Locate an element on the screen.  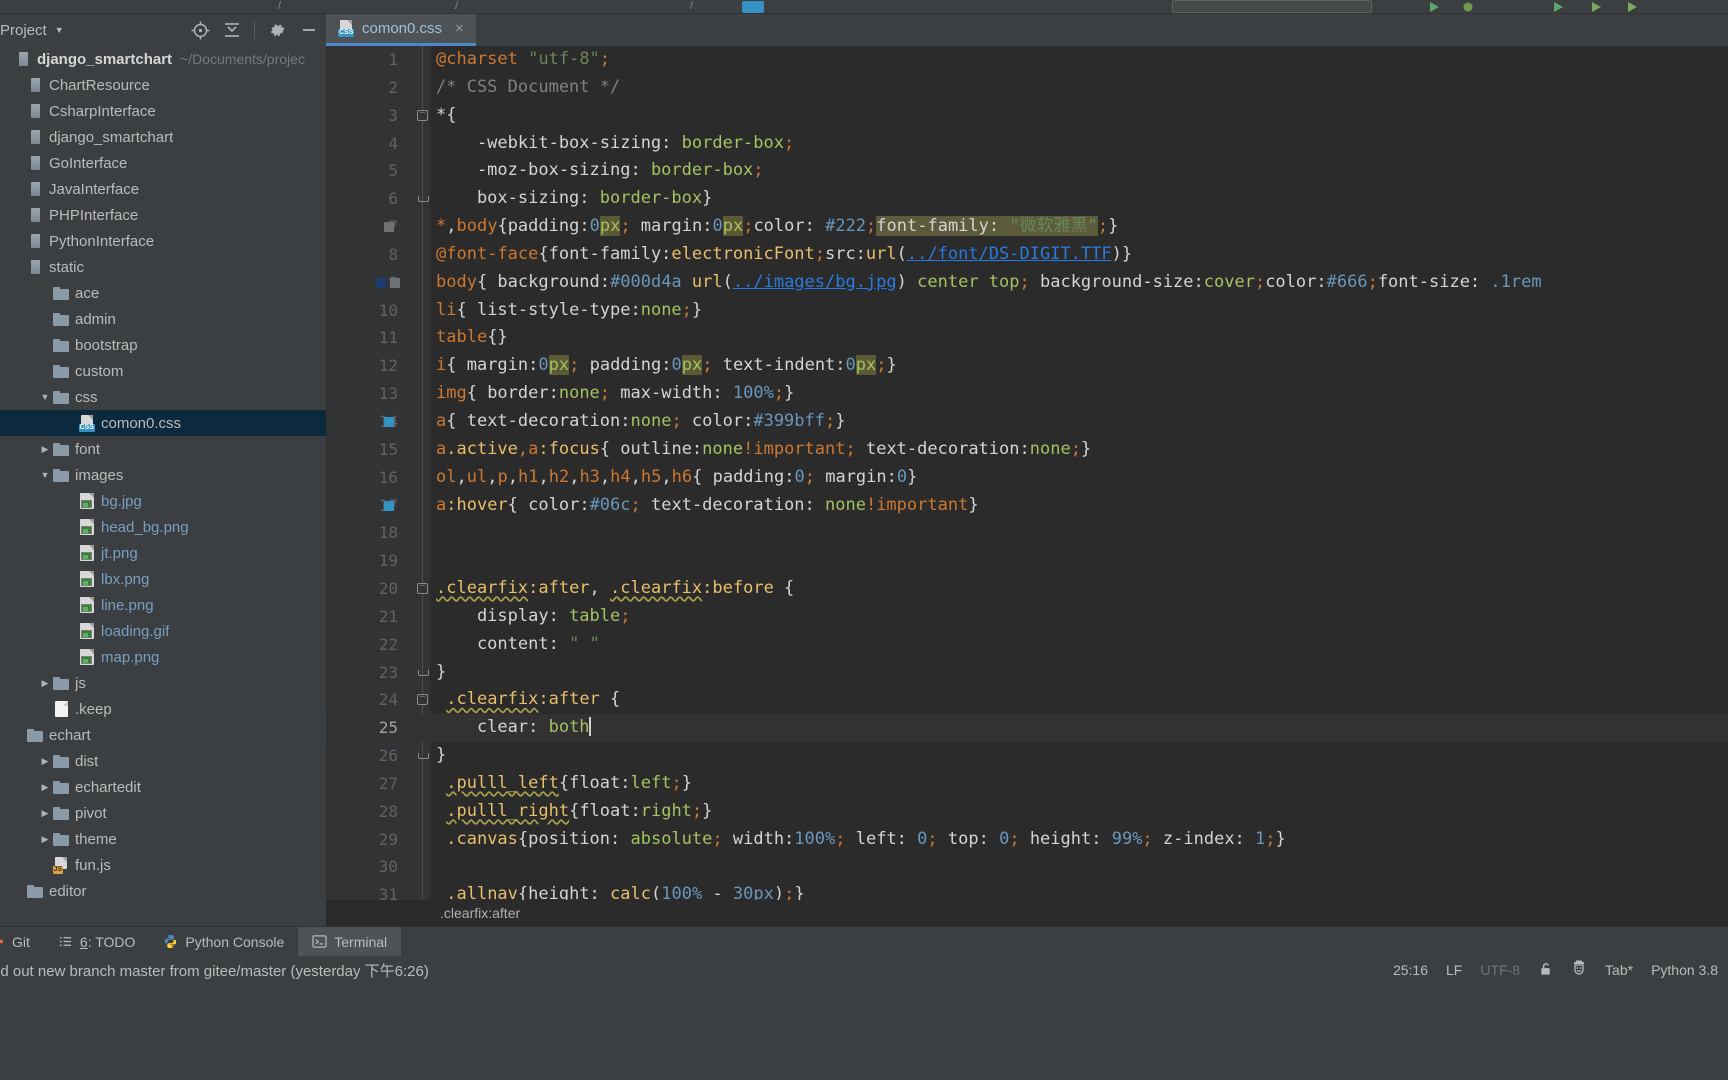
tree-item: ChartResource is located at coordinates (163, 85).